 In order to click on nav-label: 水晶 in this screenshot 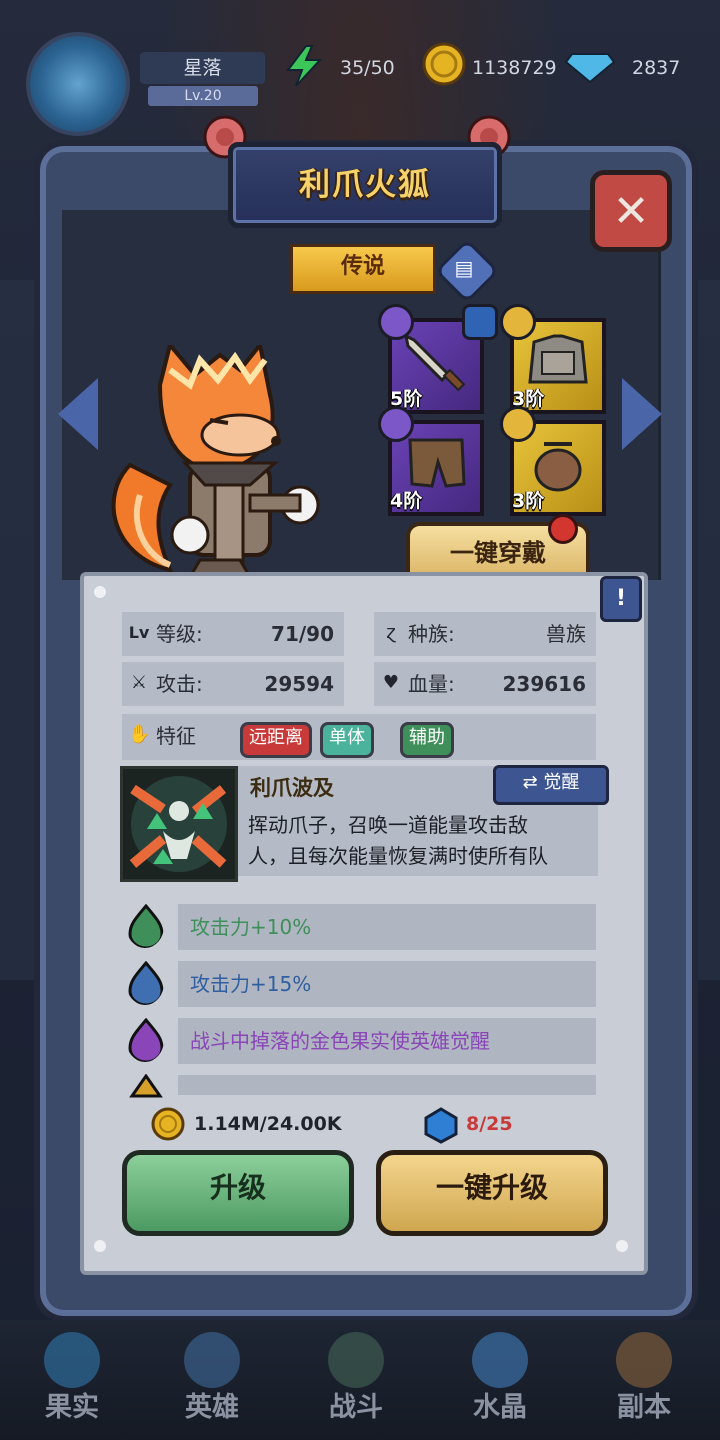, I will do `click(500, 1407)`.